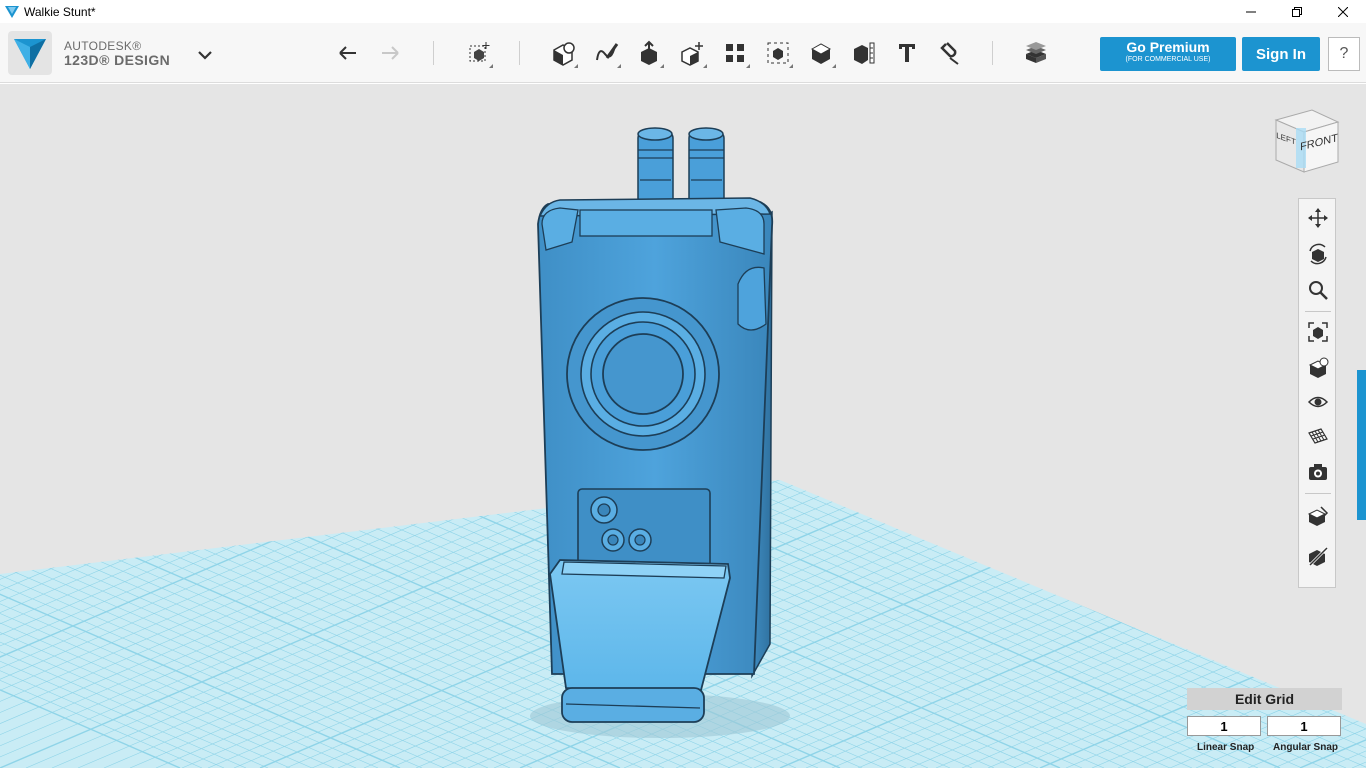 This screenshot has width=1366, height=768. I want to click on antenna-left, so click(655, 166).